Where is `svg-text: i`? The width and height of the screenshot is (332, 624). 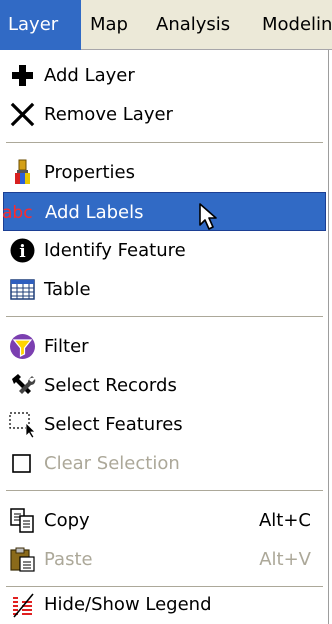 svg-text: i is located at coordinates (22, 252).